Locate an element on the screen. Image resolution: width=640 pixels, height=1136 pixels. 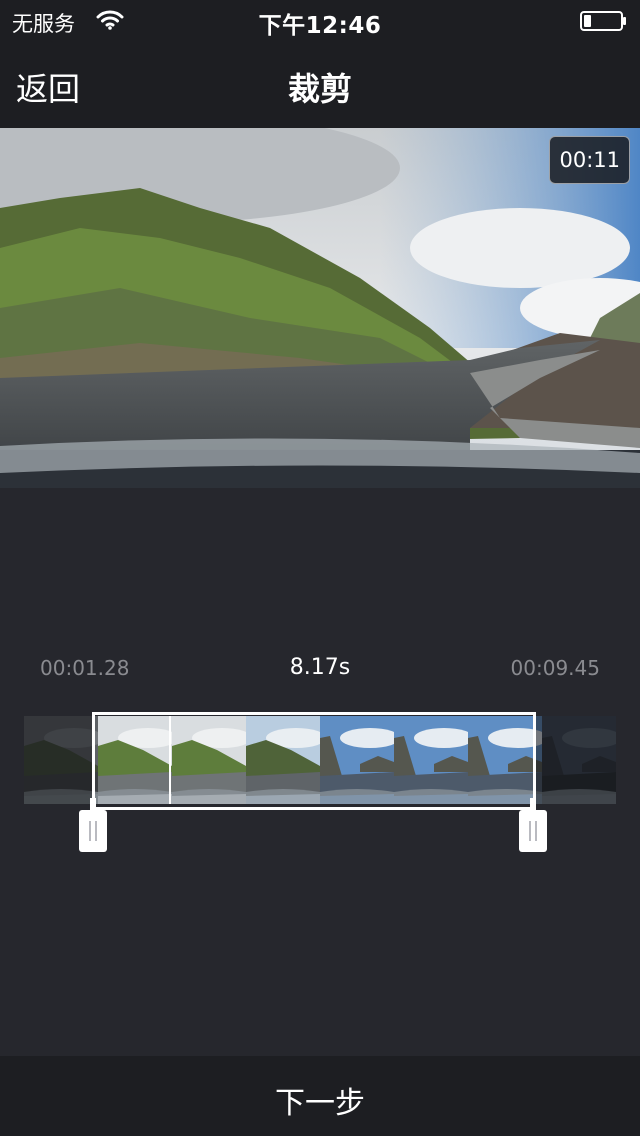
next-step-button: 下一步 is located at coordinates (320, 1100).